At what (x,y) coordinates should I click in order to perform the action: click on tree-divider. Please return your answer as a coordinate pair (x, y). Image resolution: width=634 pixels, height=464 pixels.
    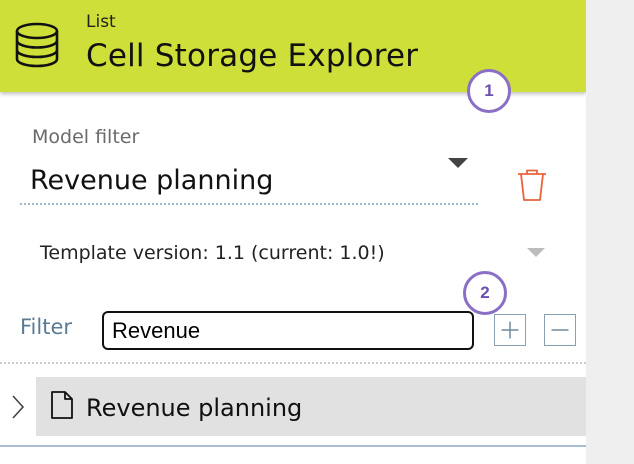
    Looking at the image, I should click on (293, 446).